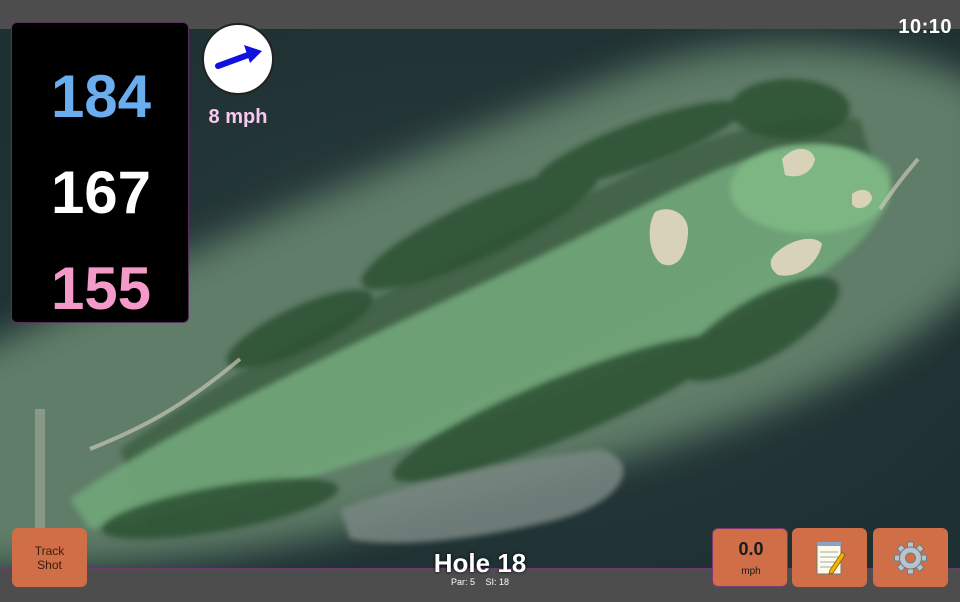 The height and width of the screenshot is (602, 960). I want to click on hole-par: Par: 5, so click(462, 582).